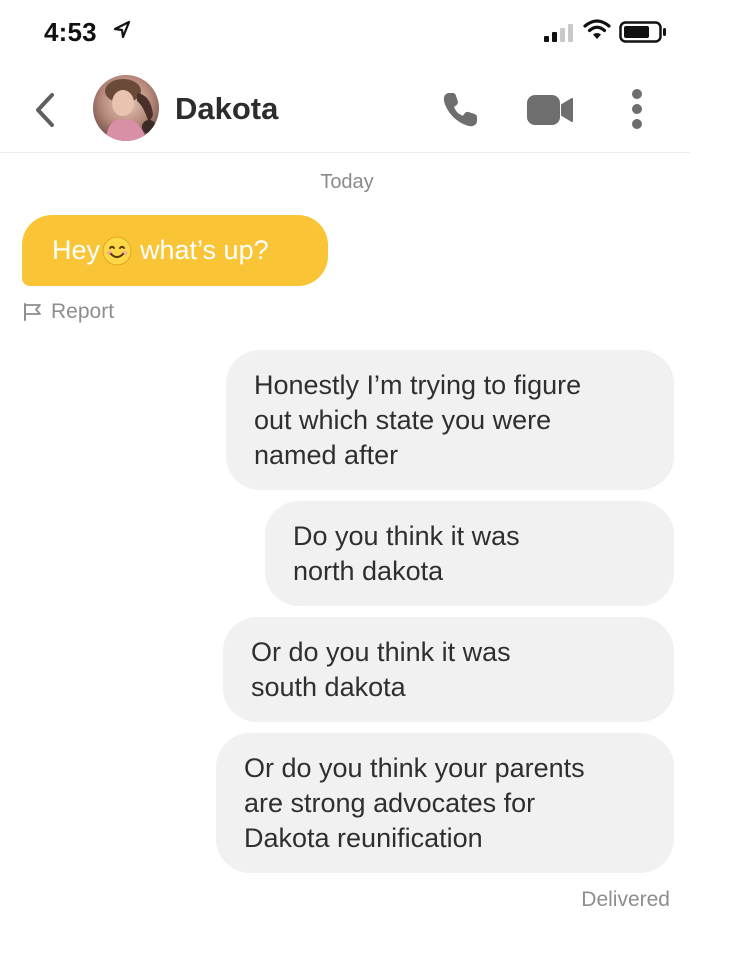 This screenshot has height=972, width=734. Describe the element at coordinates (418, 385) in the screenshot. I see `message-line: Honestly I’m trying to figure` at that location.